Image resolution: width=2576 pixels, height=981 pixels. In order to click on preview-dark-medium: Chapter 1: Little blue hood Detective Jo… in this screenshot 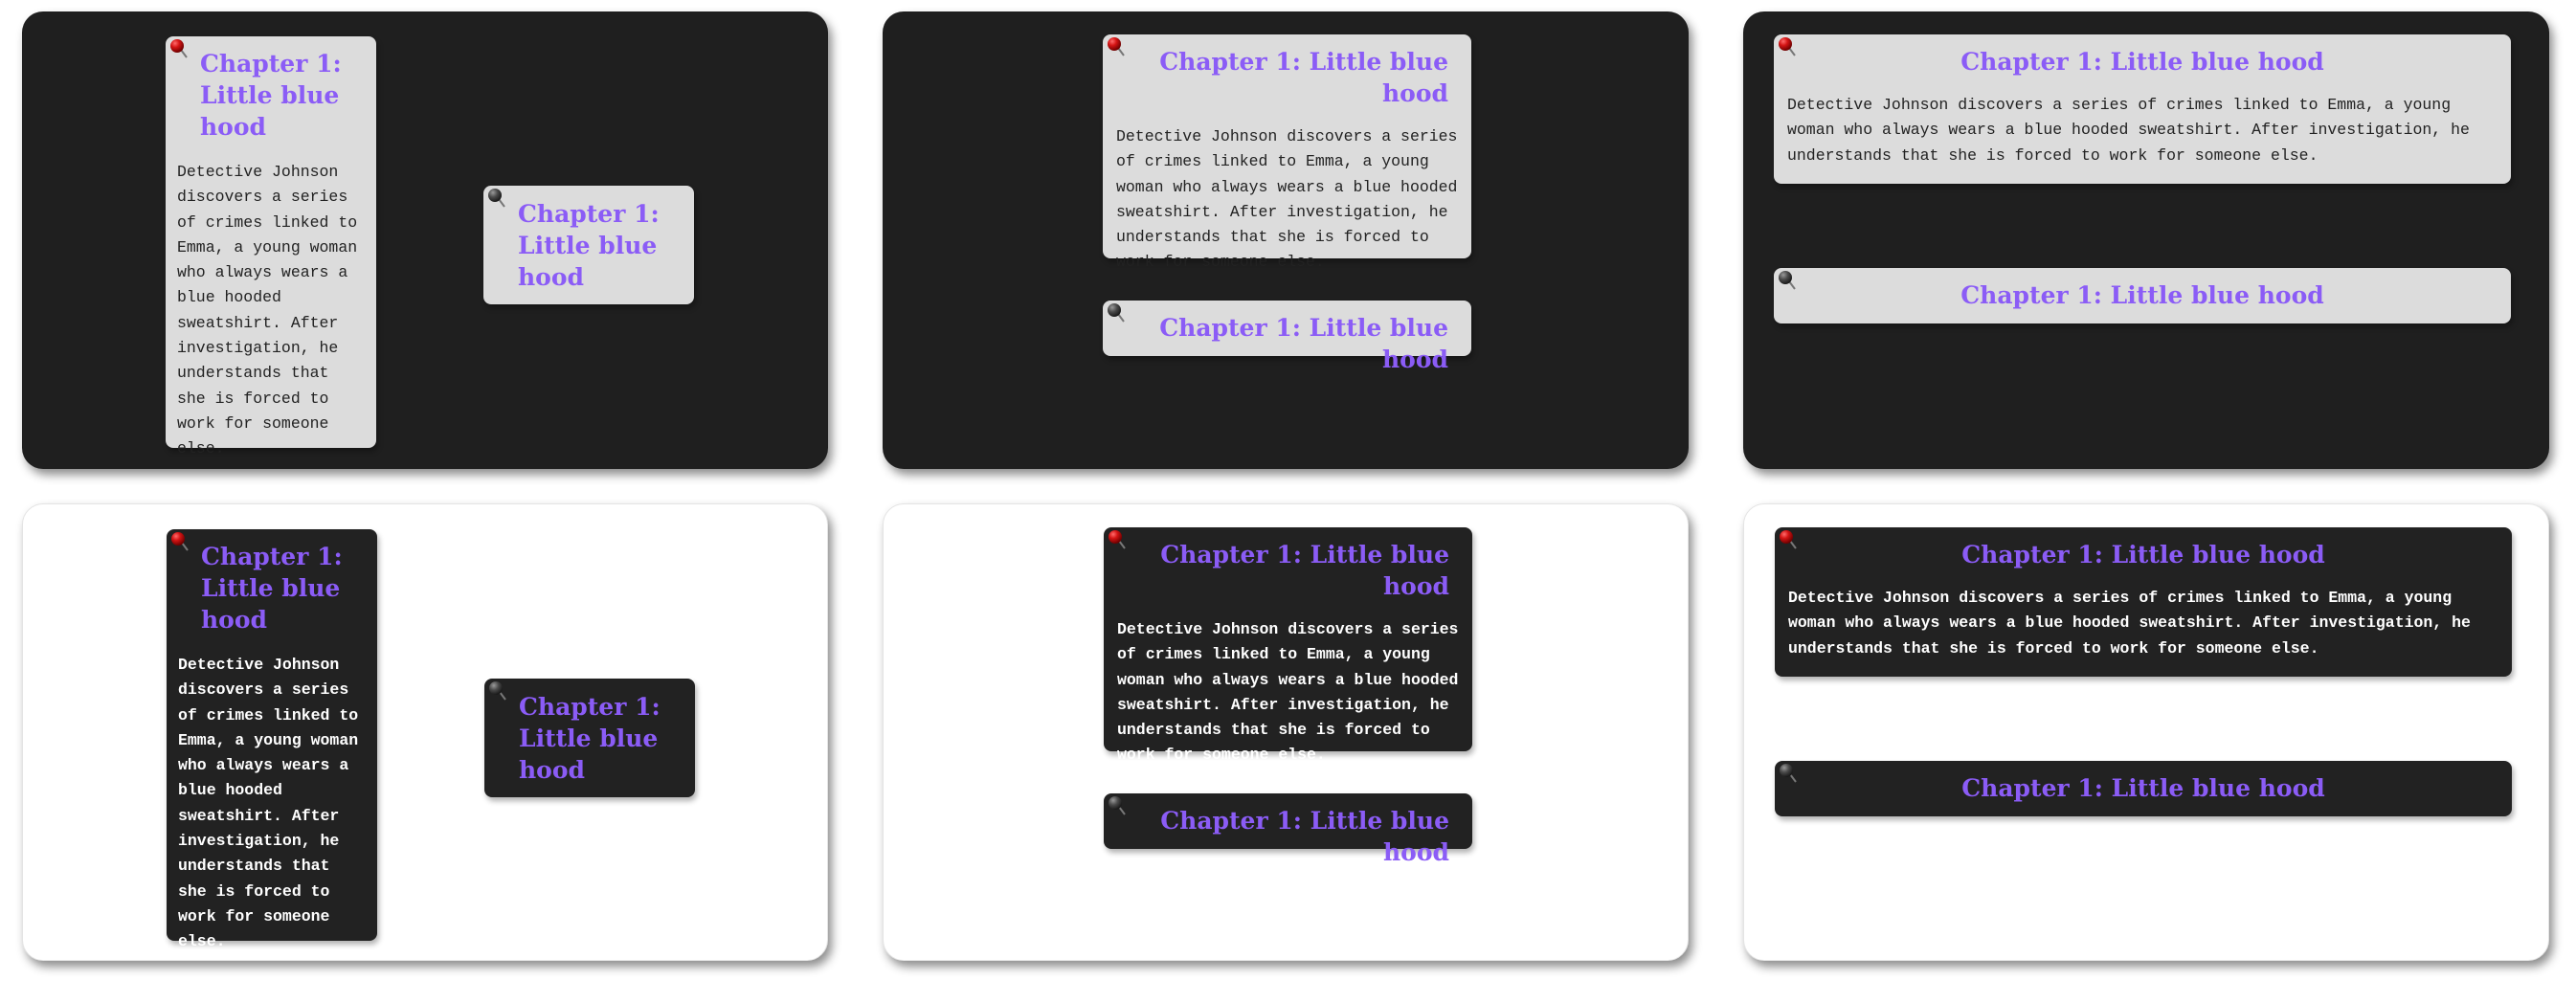, I will do `click(1286, 240)`.